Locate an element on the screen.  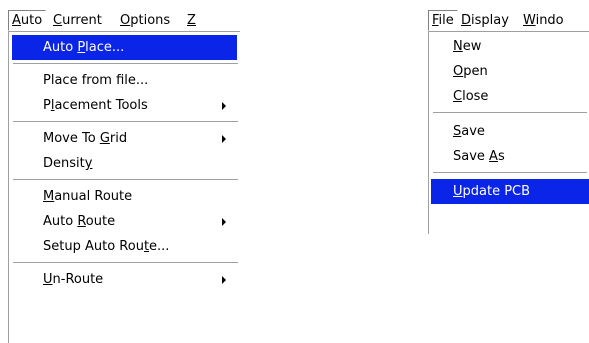
menu-z: Z is located at coordinates (191, 20).